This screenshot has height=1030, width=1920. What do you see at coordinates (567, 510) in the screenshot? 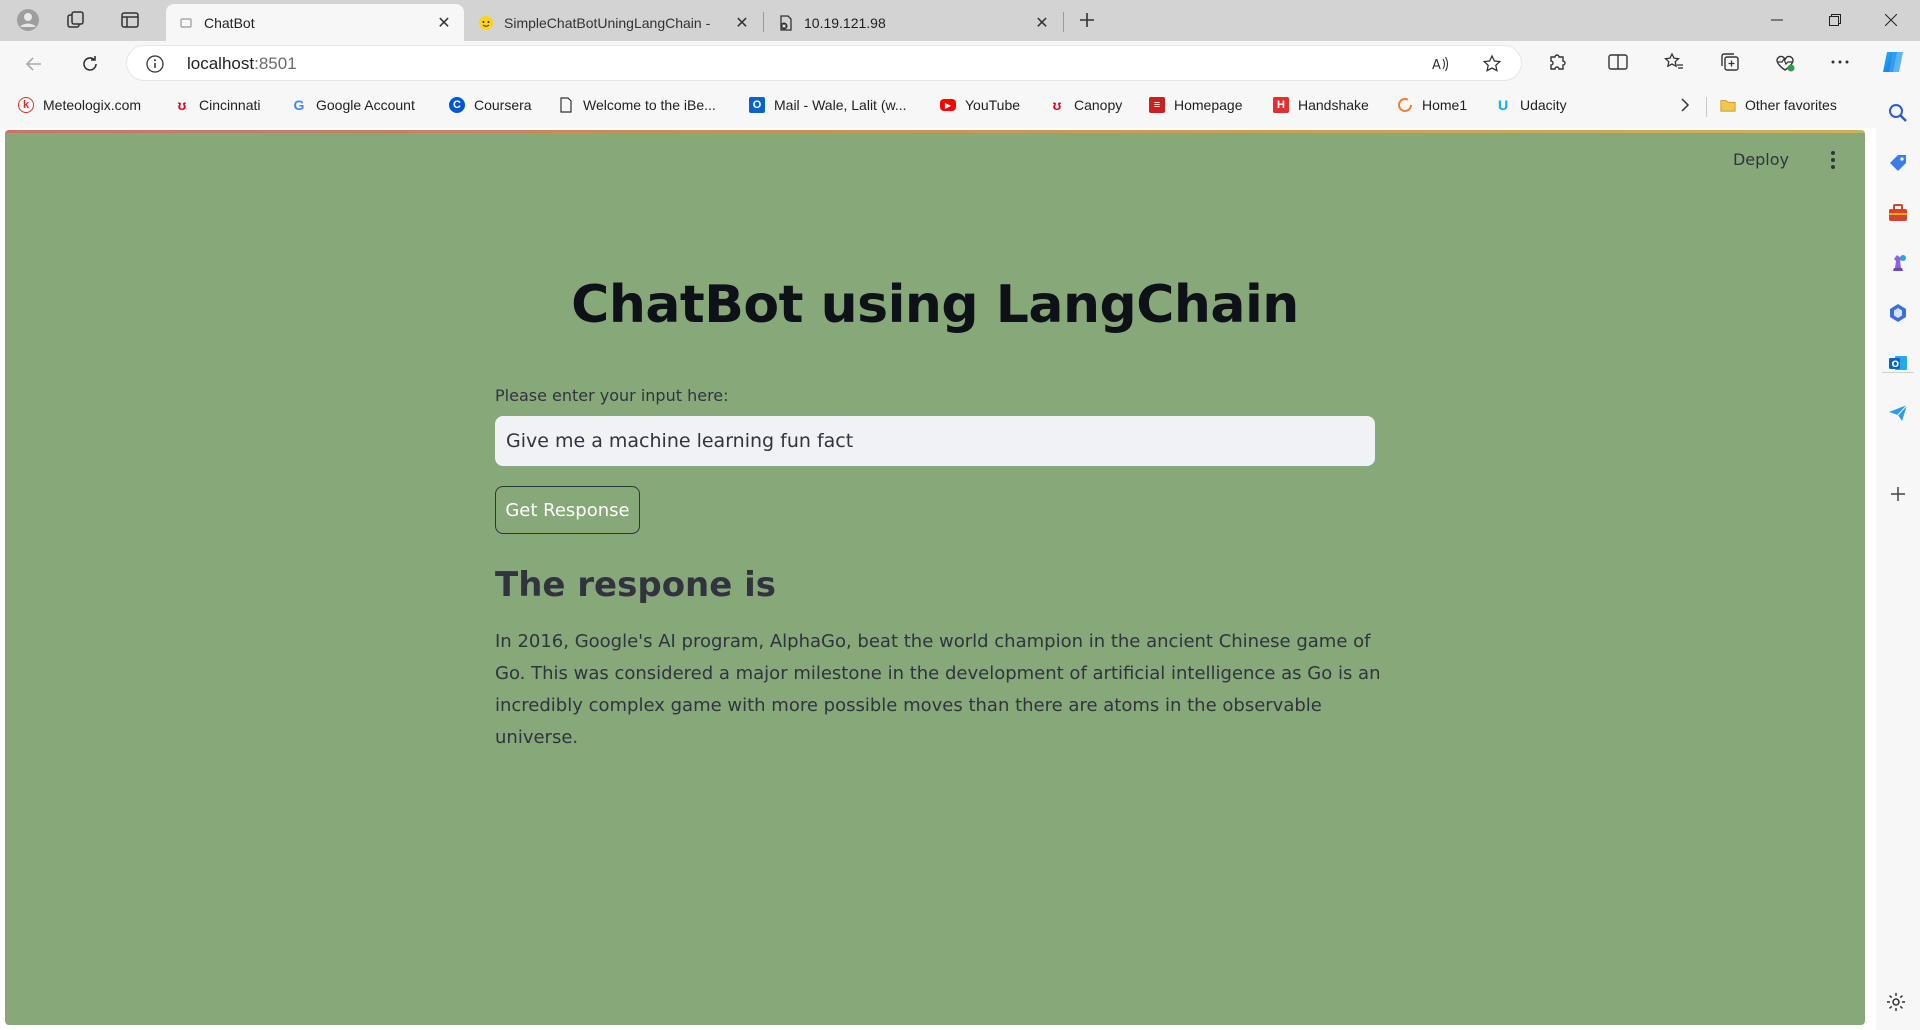
I see `get-response-button: Get Response` at bounding box center [567, 510].